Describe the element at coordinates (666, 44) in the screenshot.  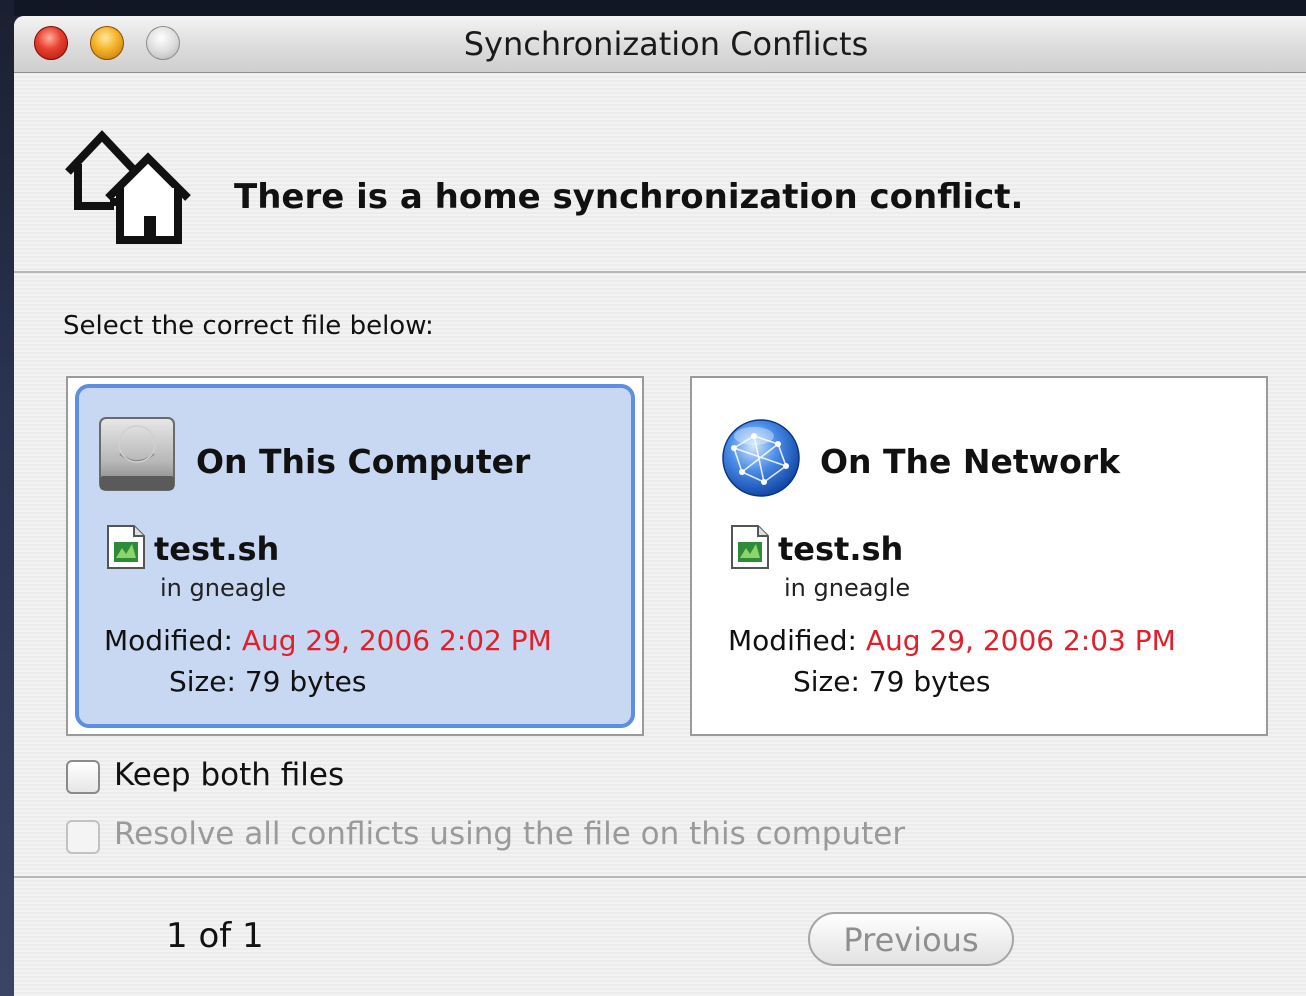
I see `window-title: Synchronization Conflicts` at that location.